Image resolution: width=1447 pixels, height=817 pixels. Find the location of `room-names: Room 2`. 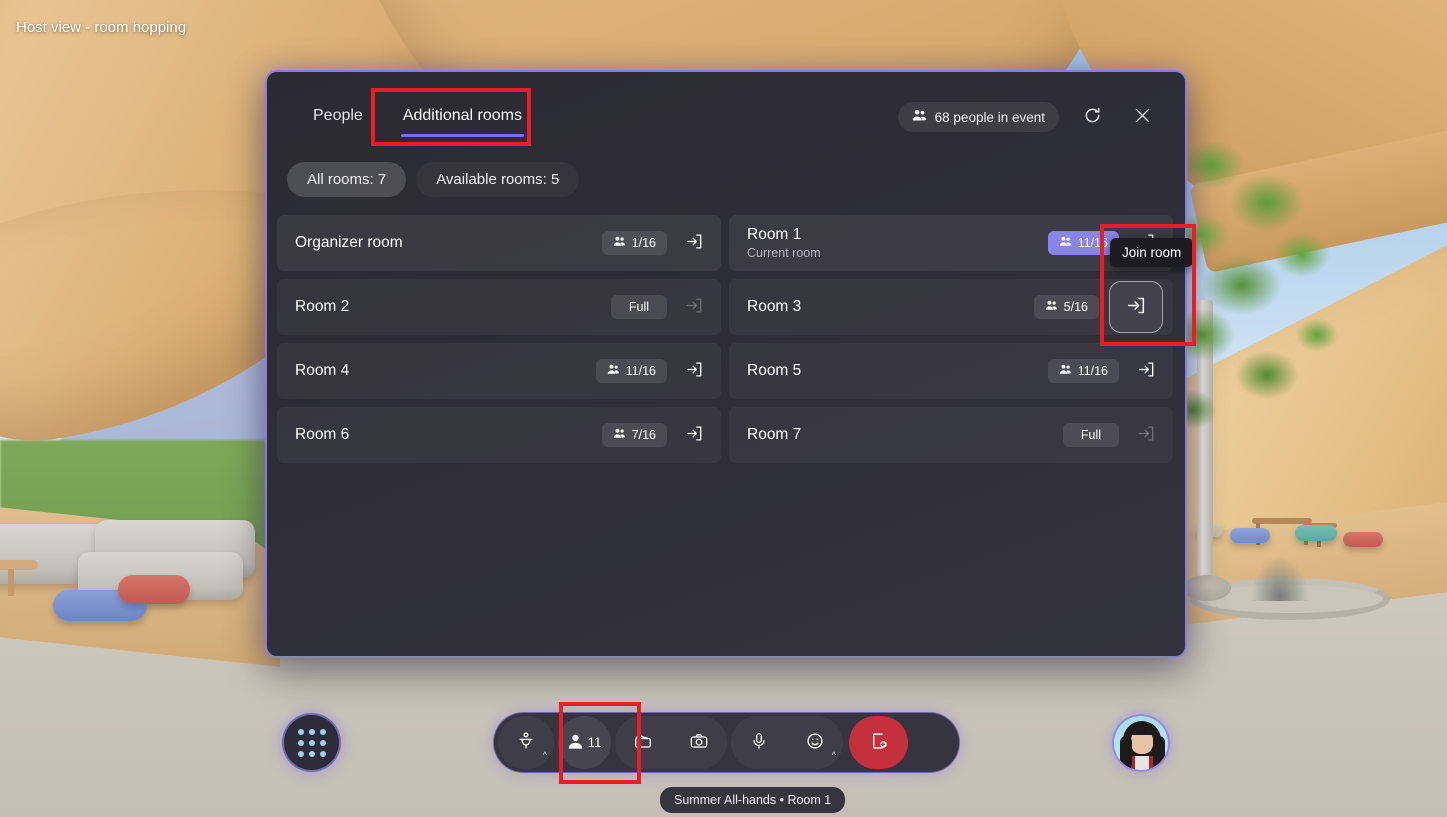

room-names: Room 2 is located at coordinates (322, 306).